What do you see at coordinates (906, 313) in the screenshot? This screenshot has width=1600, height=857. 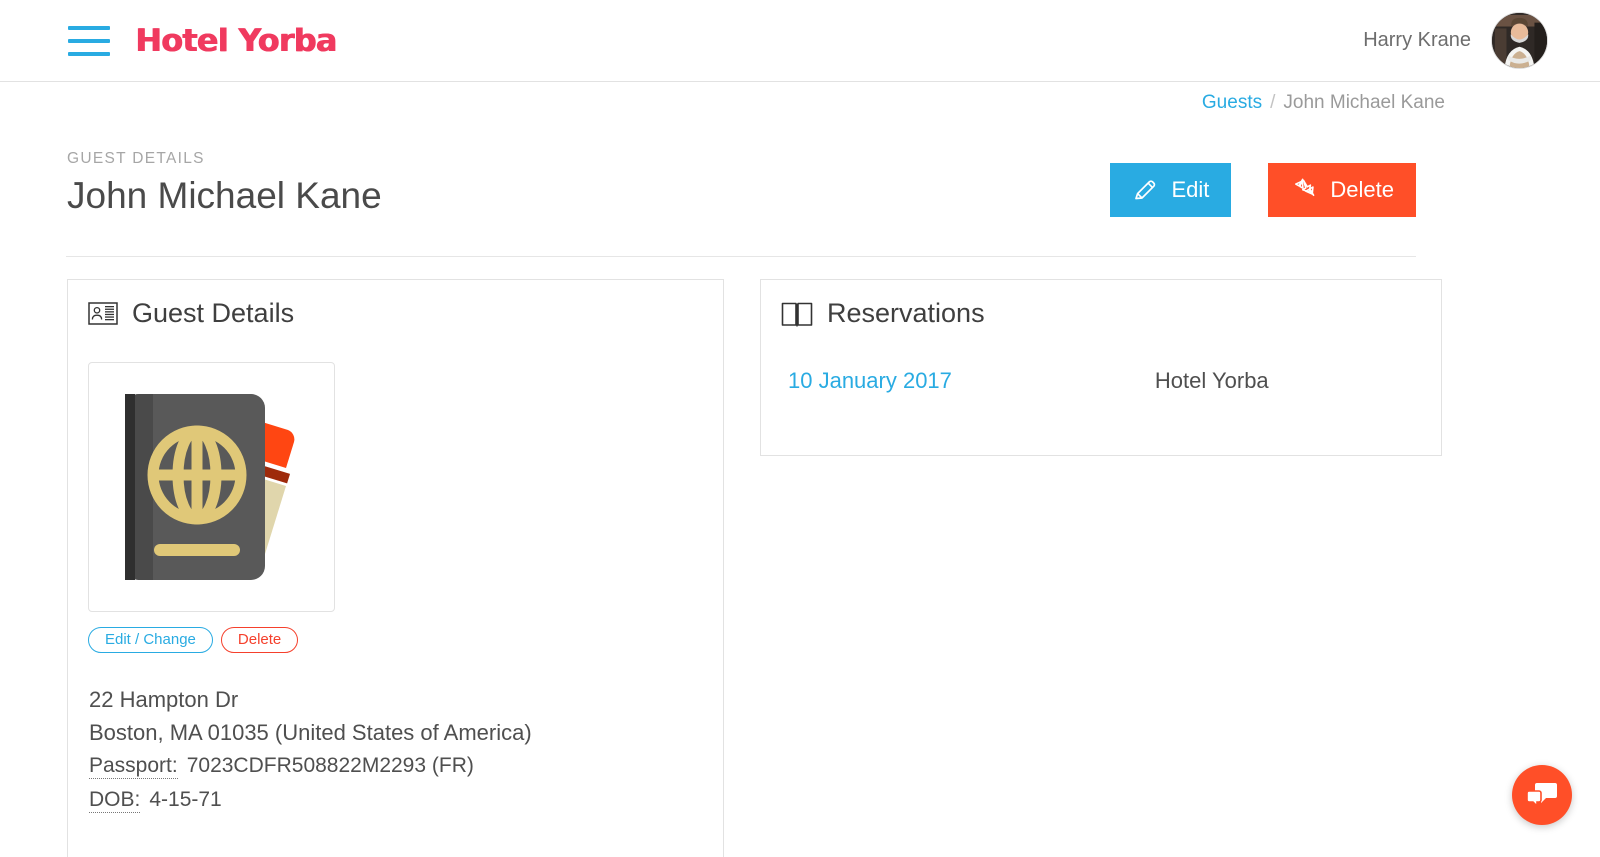 I see `reservations-card-title-label: Reservations` at bounding box center [906, 313].